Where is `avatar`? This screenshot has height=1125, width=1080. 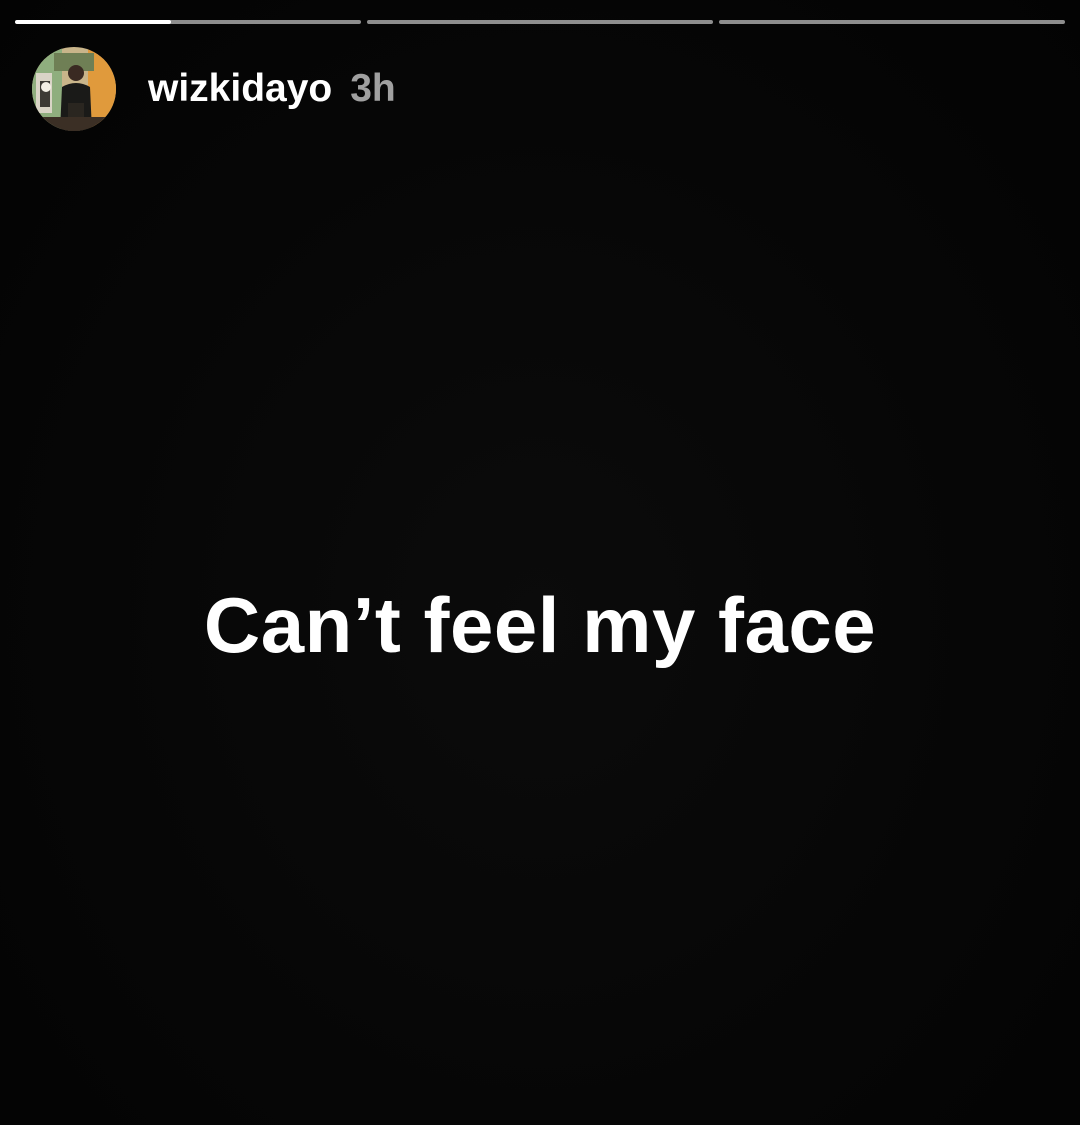 avatar is located at coordinates (74, 89).